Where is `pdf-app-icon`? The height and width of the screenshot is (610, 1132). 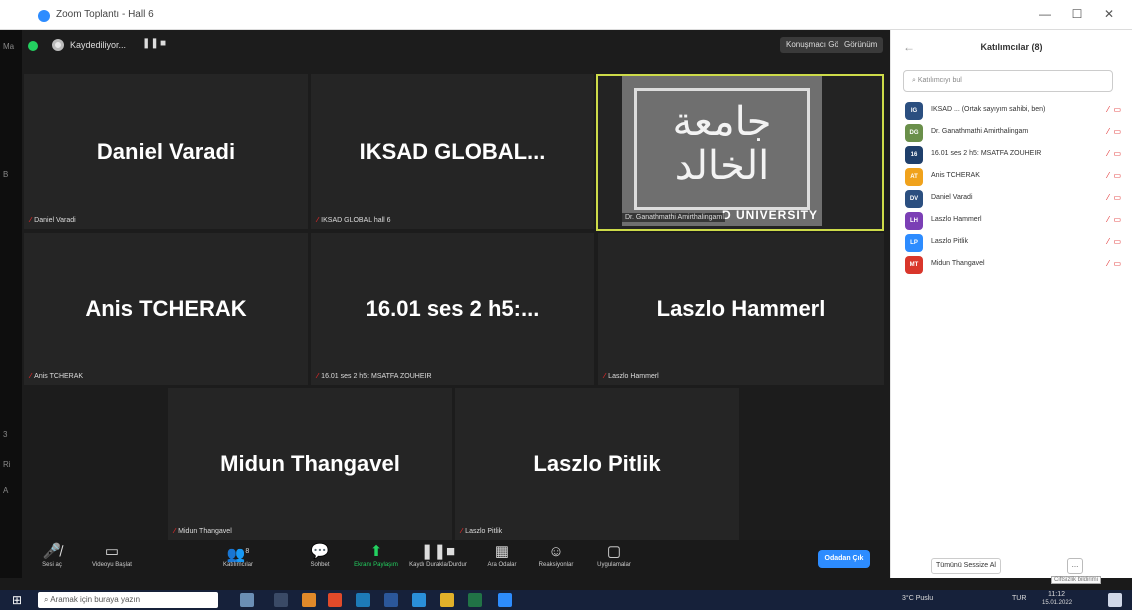 pdf-app-icon is located at coordinates (335, 600).